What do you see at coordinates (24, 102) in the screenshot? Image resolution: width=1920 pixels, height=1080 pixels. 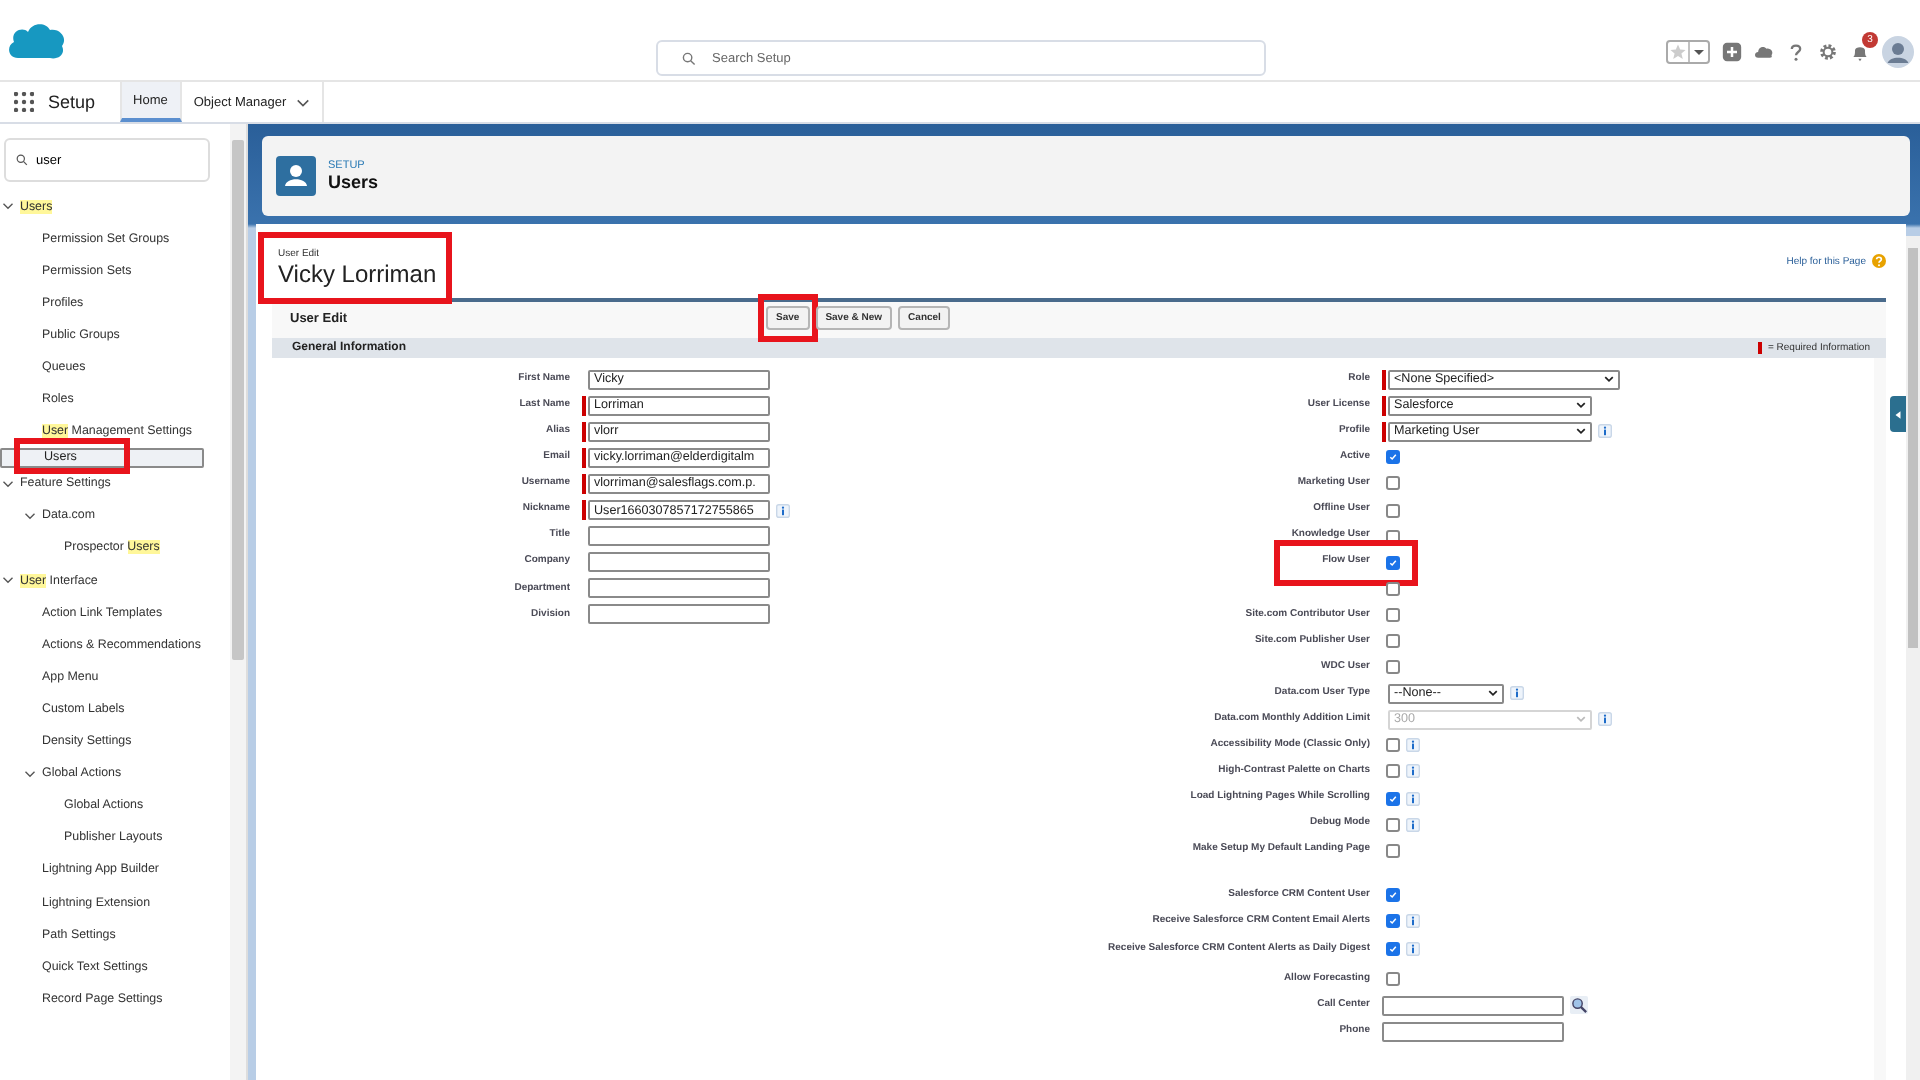 I see `app-launcher-icon` at bounding box center [24, 102].